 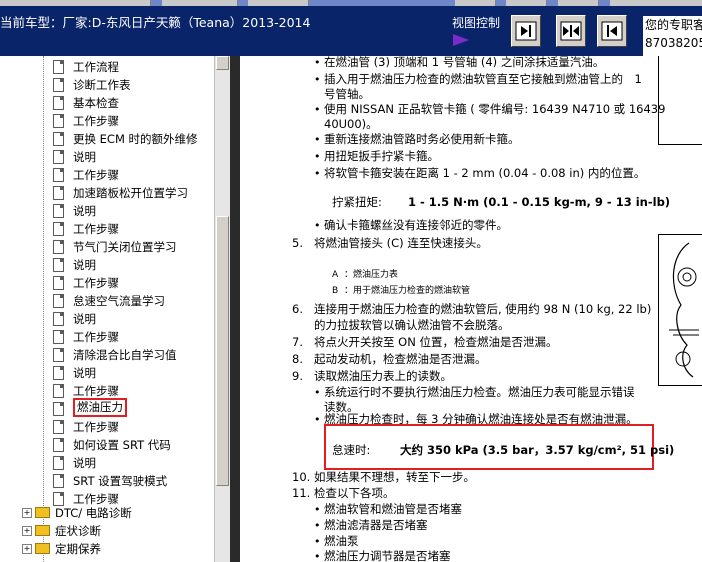 I want to click on split-arrows-icon, so click(x=571, y=31).